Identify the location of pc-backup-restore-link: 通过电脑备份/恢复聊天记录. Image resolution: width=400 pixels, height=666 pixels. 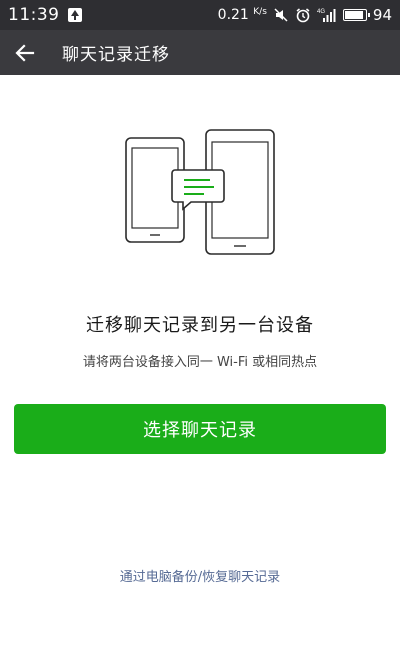
(200, 575).